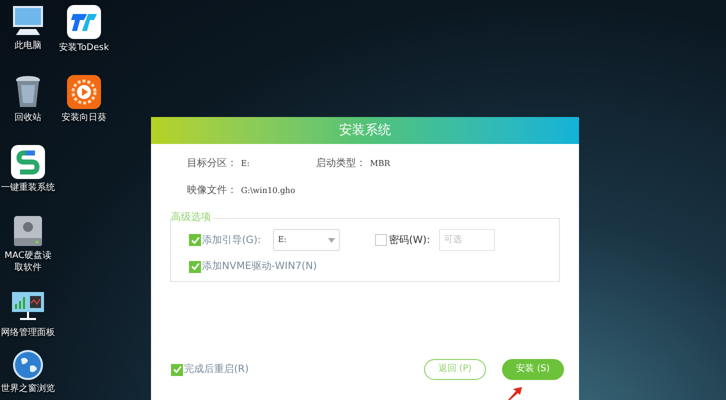  What do you see at coordinates (259, 266) in the screenshot?
I see `checkbox-label: 添加NVME驱动-WIN7(N)` at bounding box center [259, 266].